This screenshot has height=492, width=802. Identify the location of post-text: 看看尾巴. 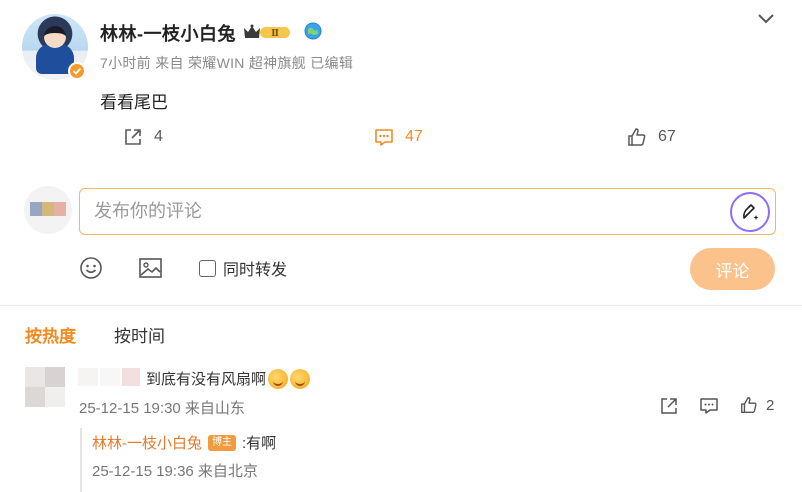
(134, 102).